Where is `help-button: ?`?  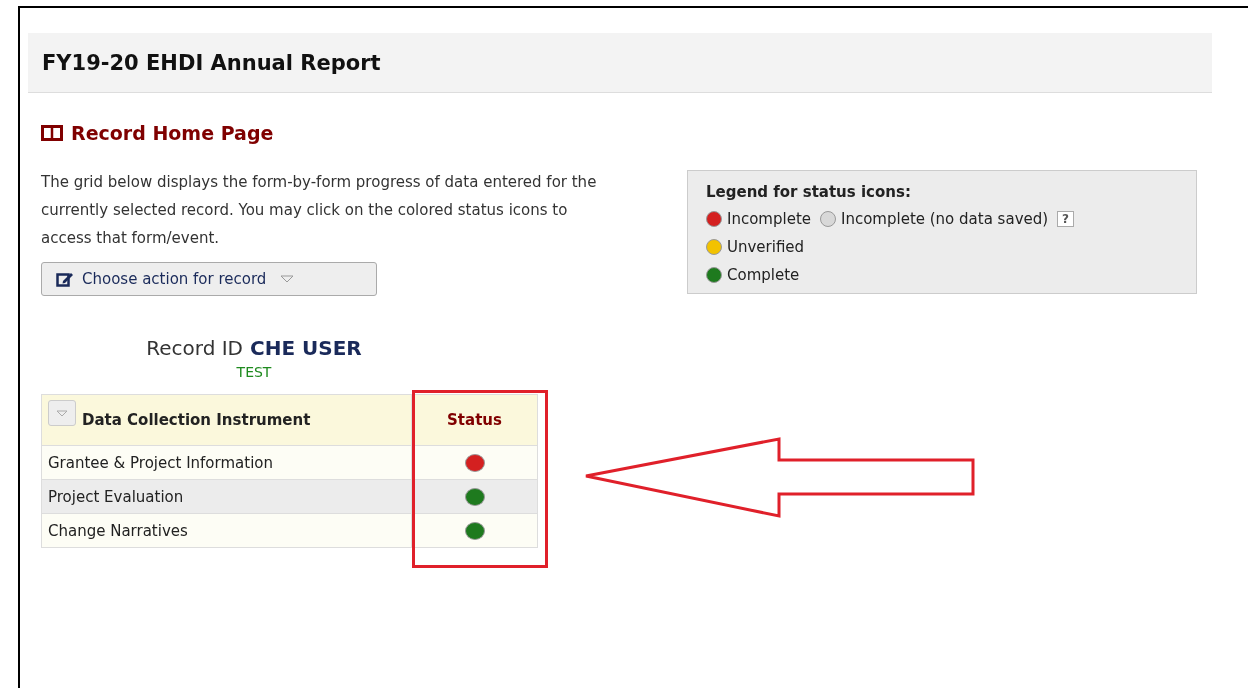
help-button: ? is located at coordinates (1066, 219).